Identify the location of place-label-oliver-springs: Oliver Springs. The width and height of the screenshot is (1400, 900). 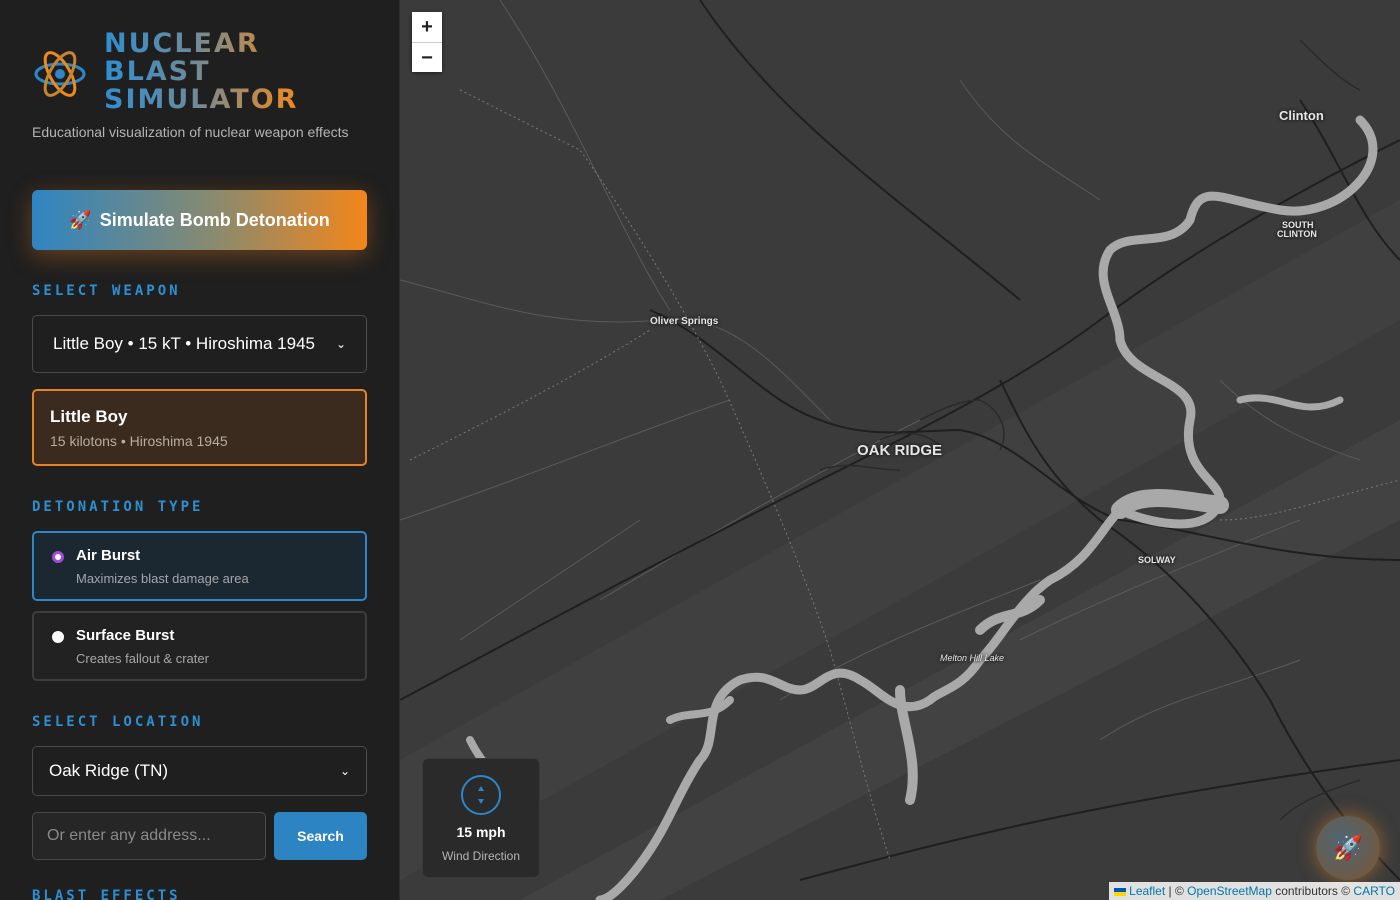
(684, 321).